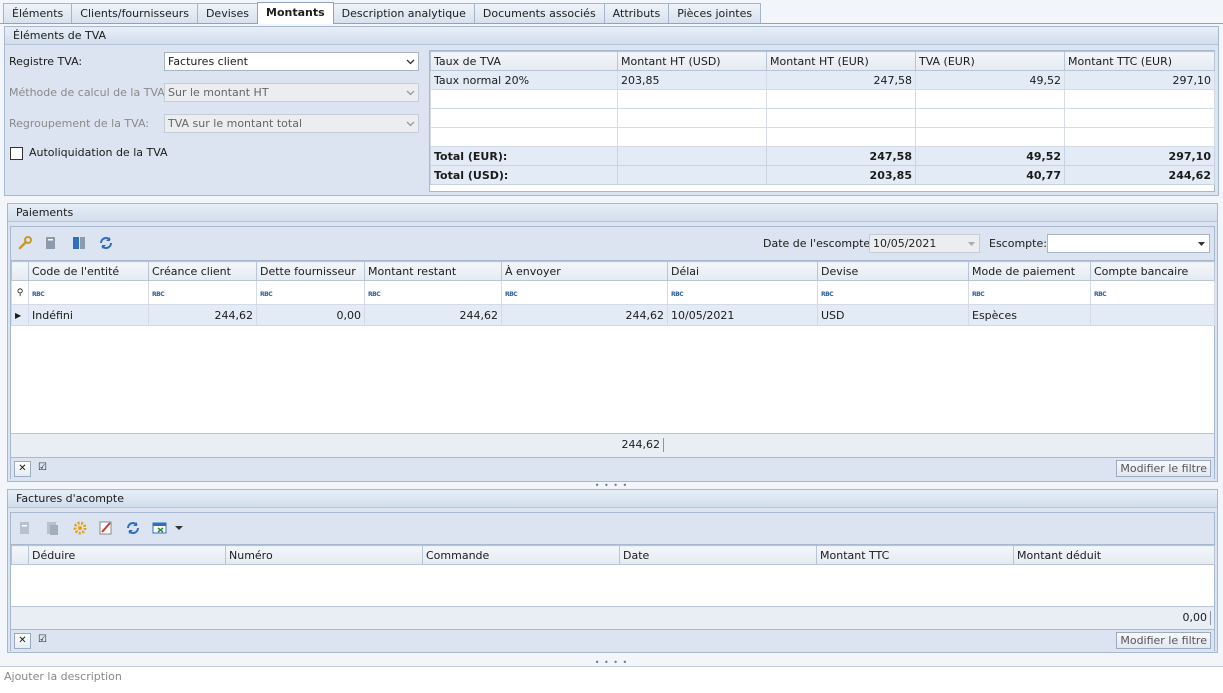  Describe the element at coordinates (715, 13) in the screenshot. I see `tab-pieces-jointes: Pièces jointes` at that location.